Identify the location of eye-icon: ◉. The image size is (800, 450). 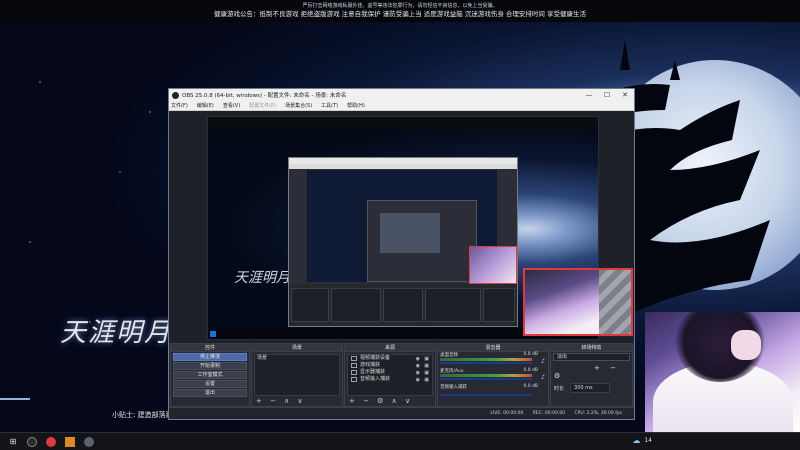
(418, 380).